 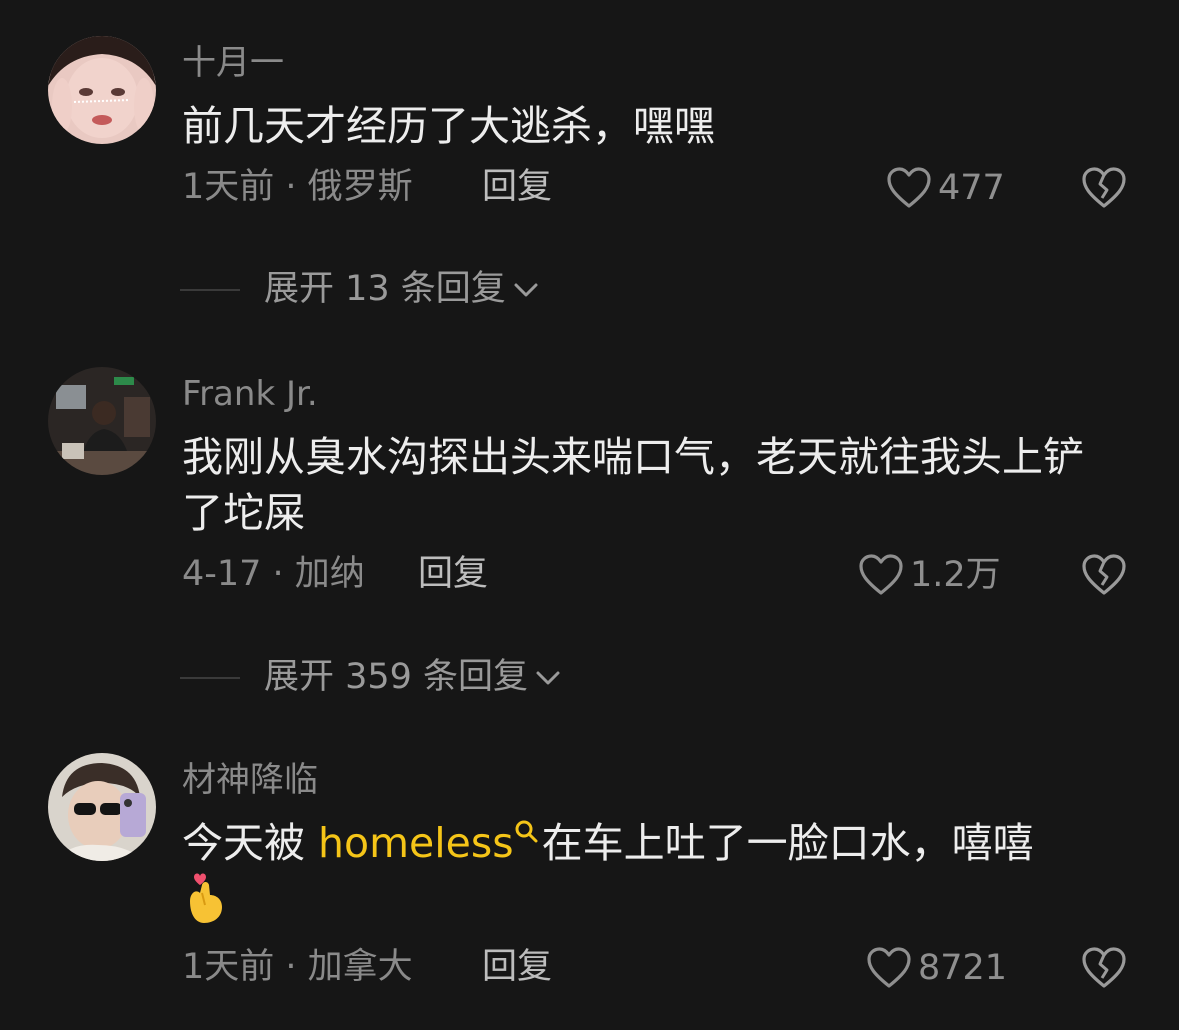 I want to click on username: Frank Jr., so click(x=250, y=394).